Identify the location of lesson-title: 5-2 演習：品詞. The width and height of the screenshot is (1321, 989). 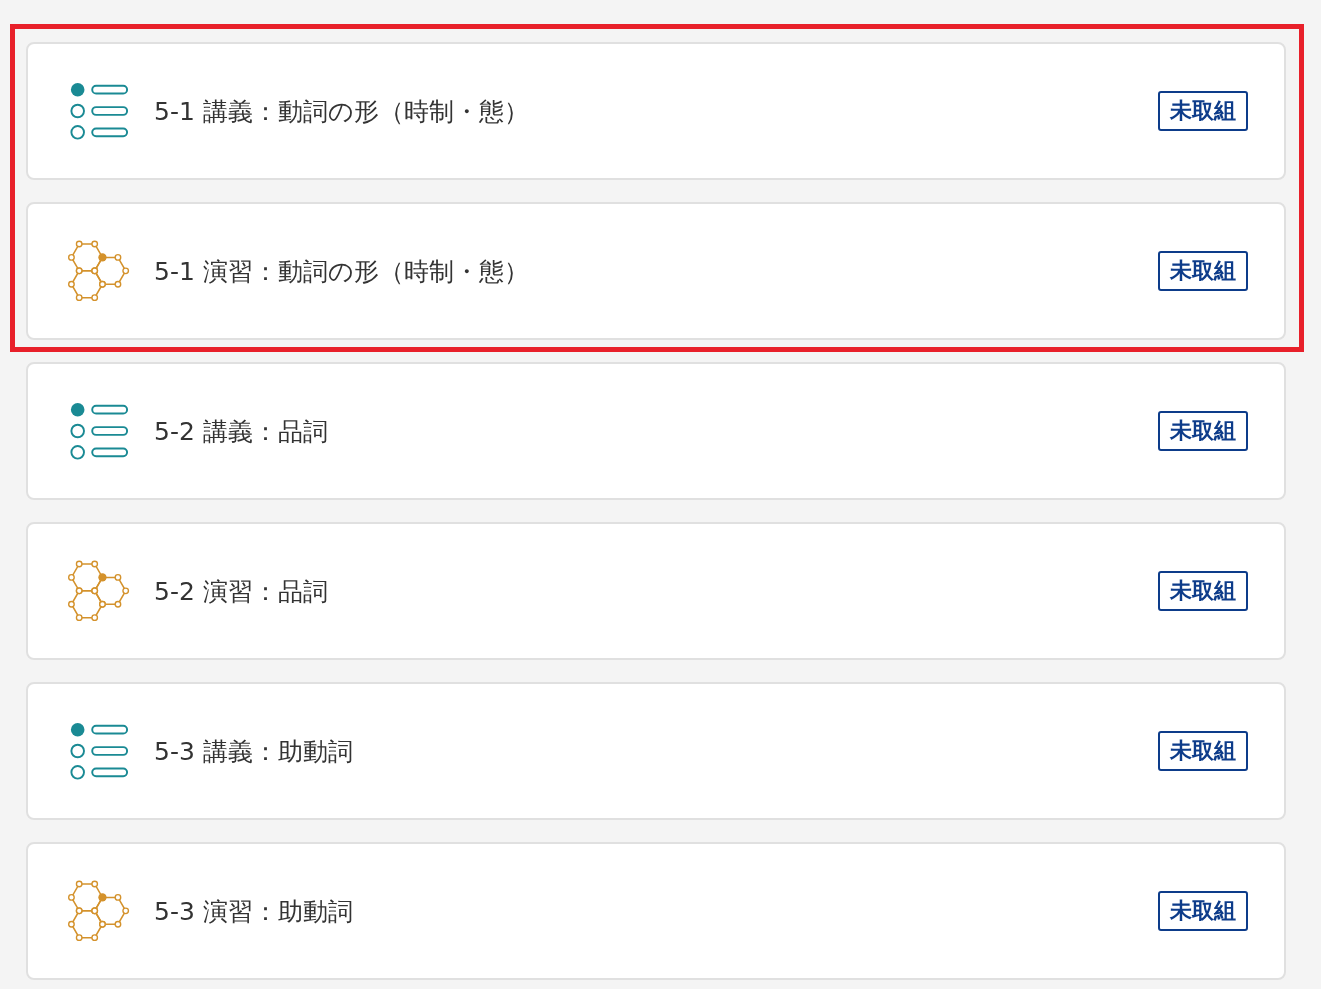
(241, 591).